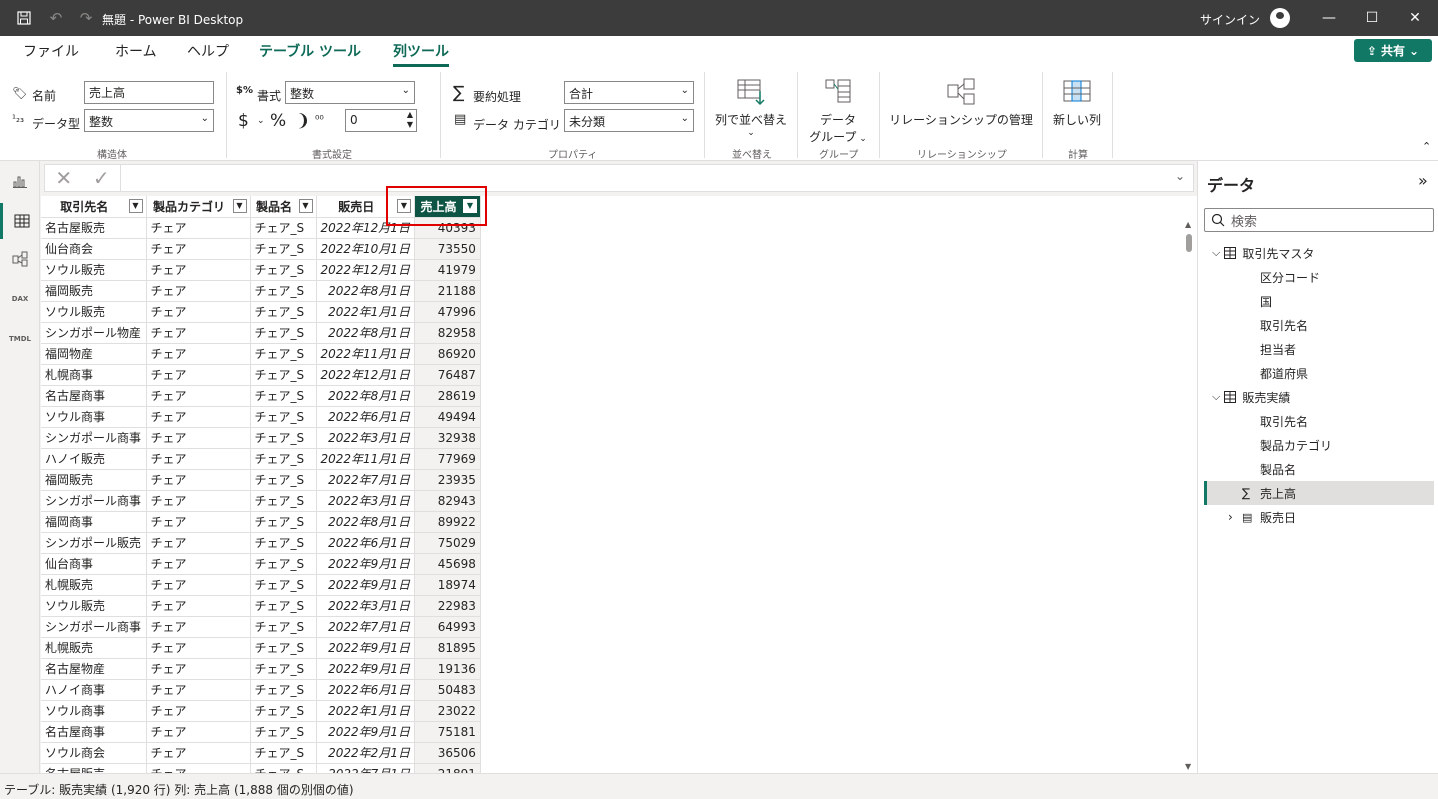 Image resolution: width=1438 pixels, height=799 pixels. I want to click on cell-sales: 49494, so click(447, 417).